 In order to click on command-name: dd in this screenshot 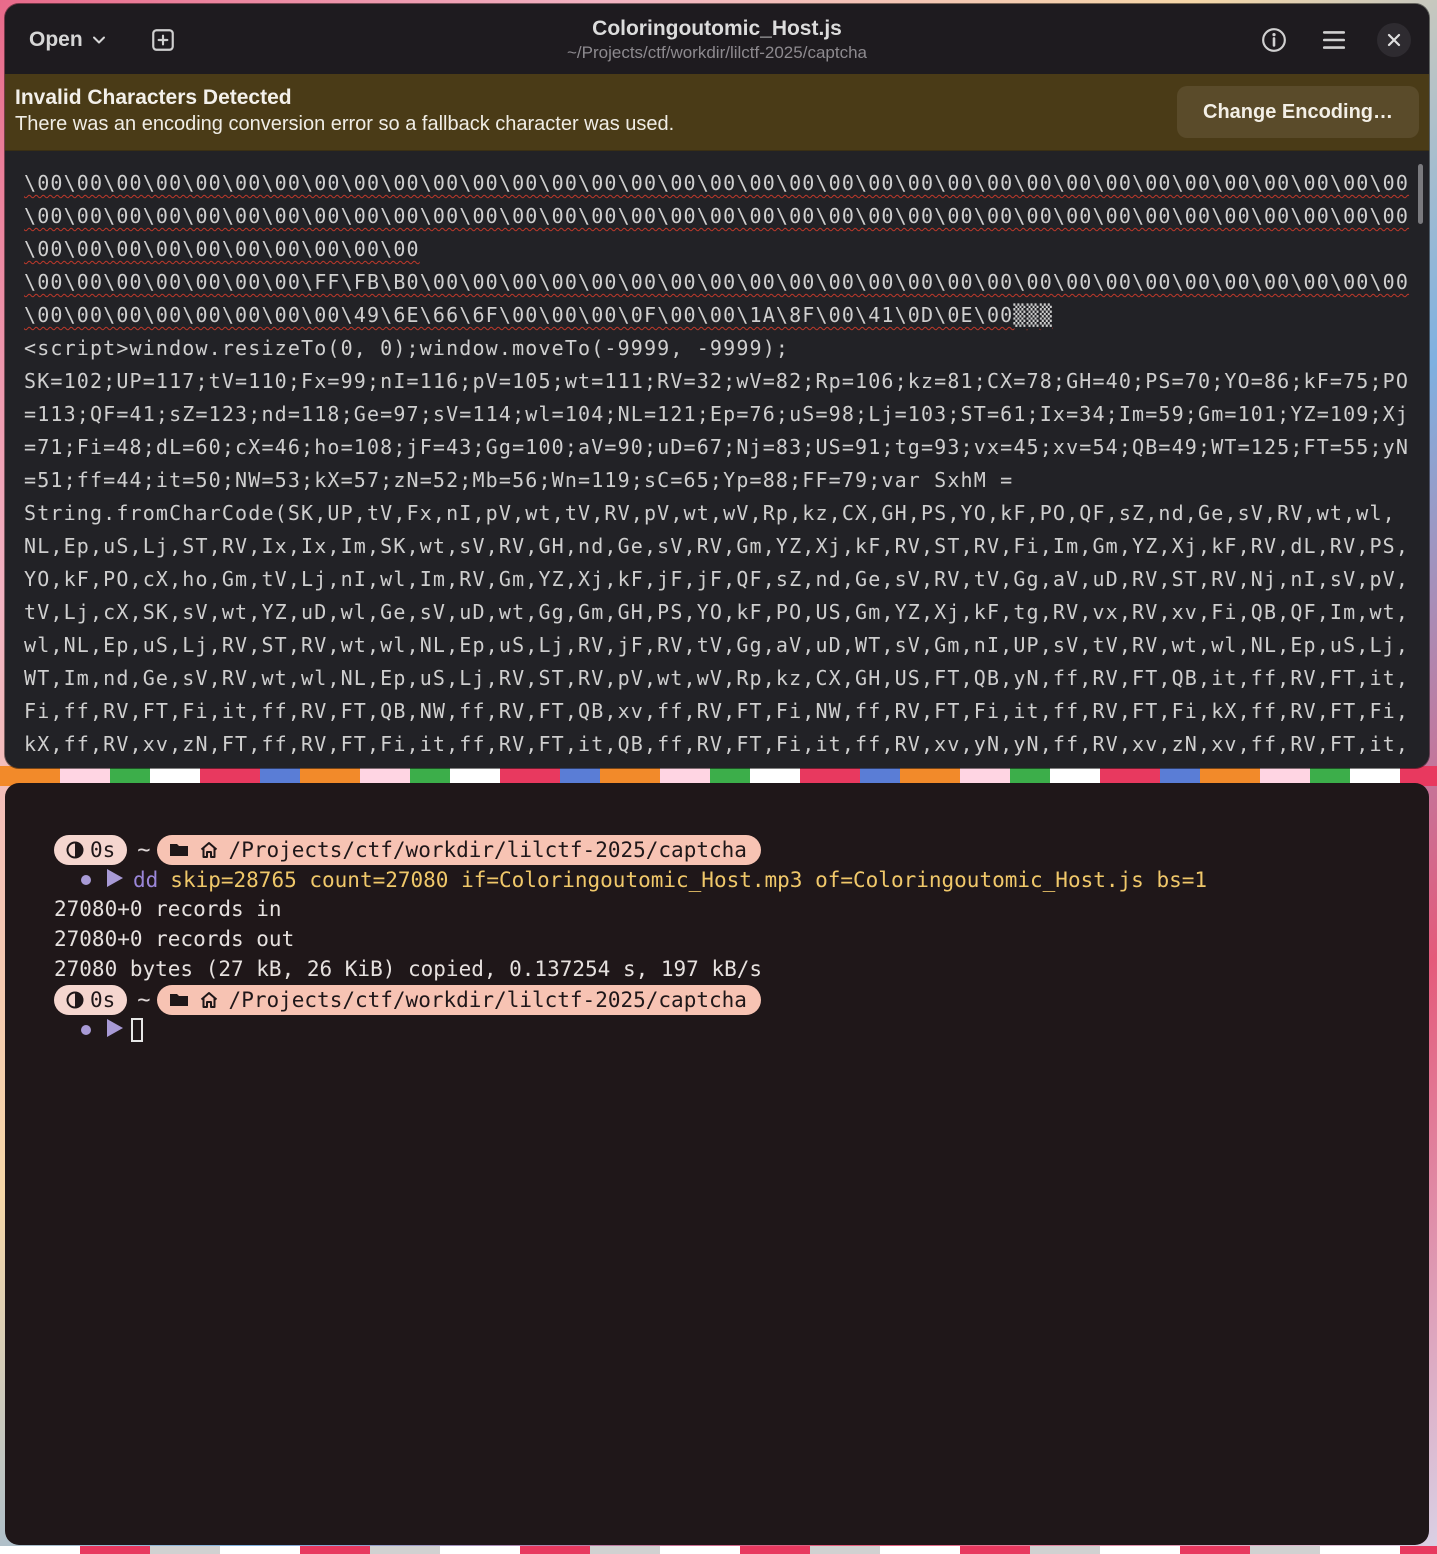, I will do `click(146, 880)`.